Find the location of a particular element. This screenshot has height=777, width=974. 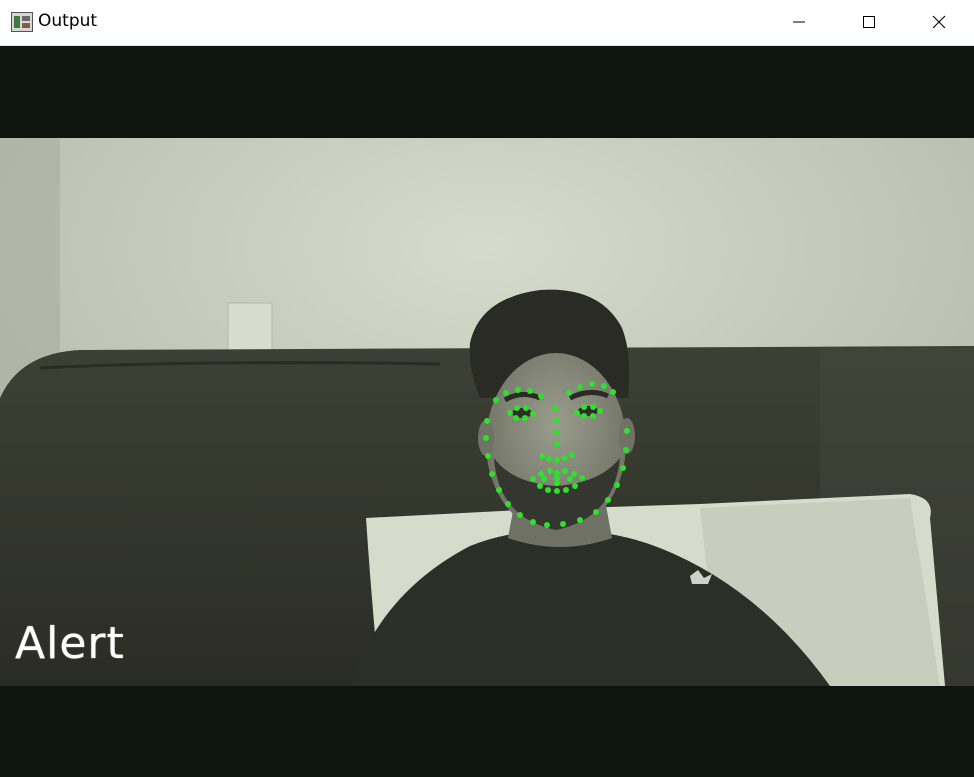

alert-overlay-text: Alert is located at coordinates (70, 643).